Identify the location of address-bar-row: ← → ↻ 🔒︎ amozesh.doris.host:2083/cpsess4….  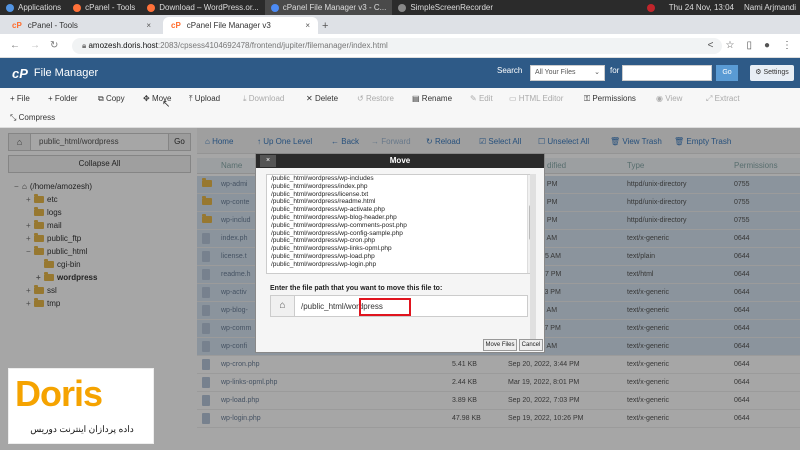
(400, 46).